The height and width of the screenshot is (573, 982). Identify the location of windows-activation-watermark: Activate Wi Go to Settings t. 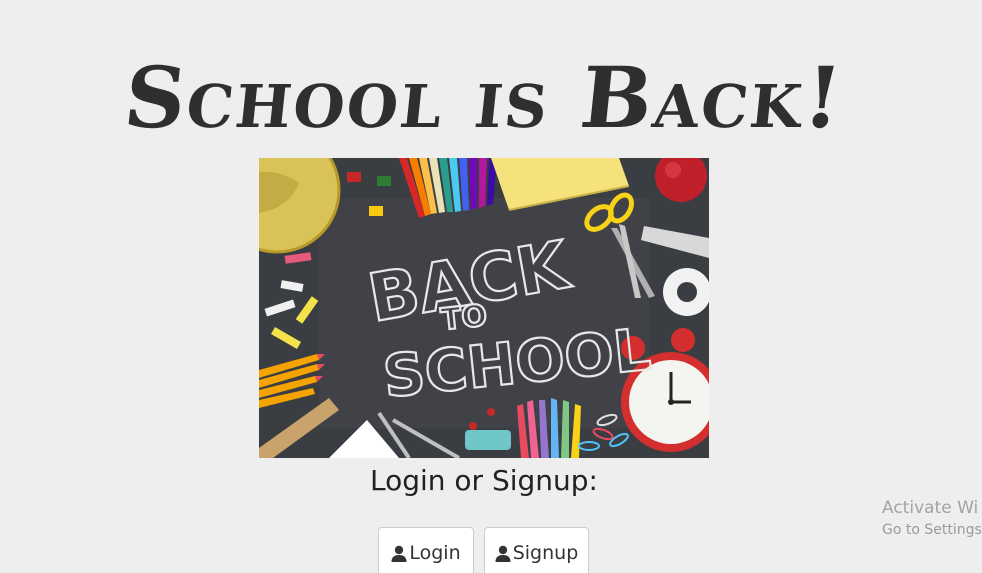
(932, 518).